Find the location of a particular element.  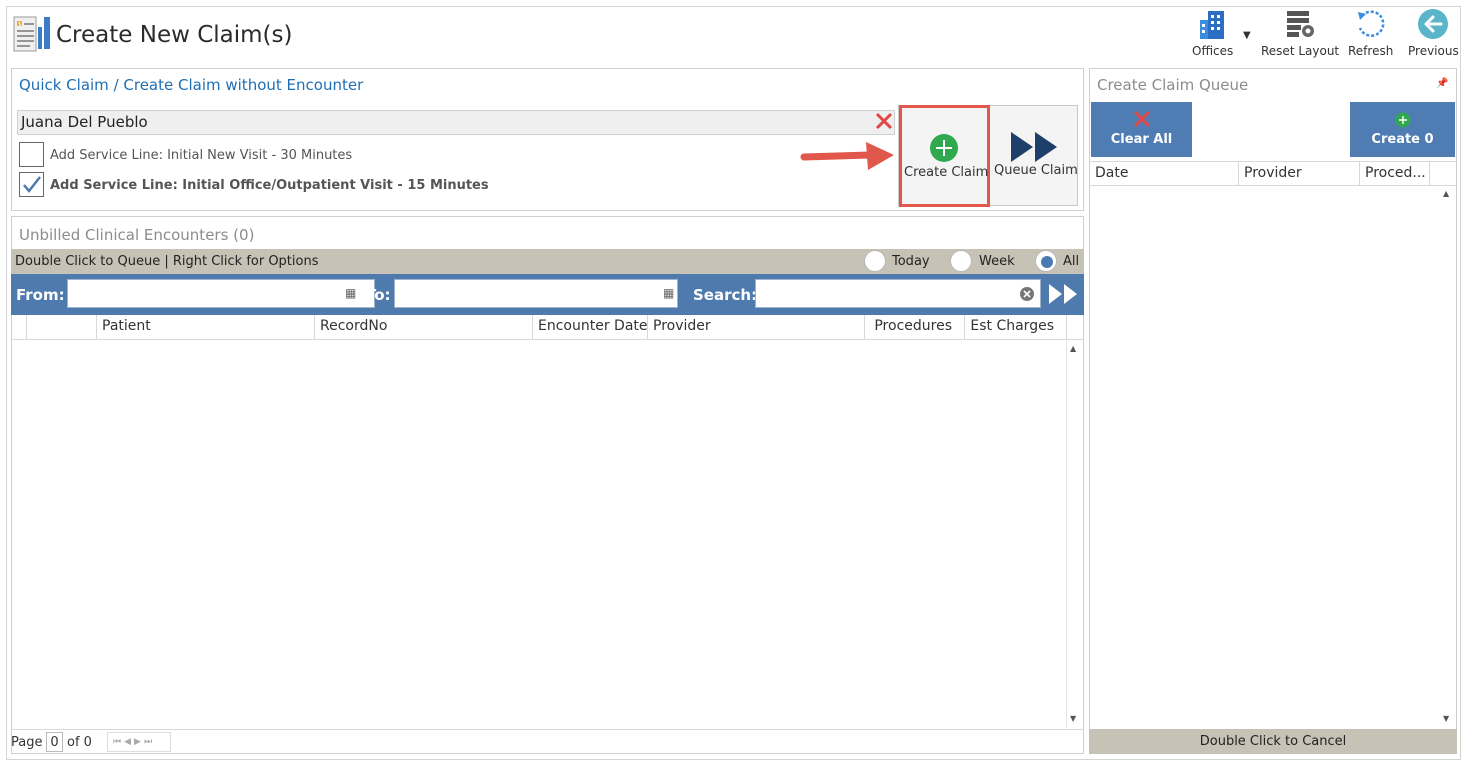

back-arrow-icon is located at coordinates (1433, 24).